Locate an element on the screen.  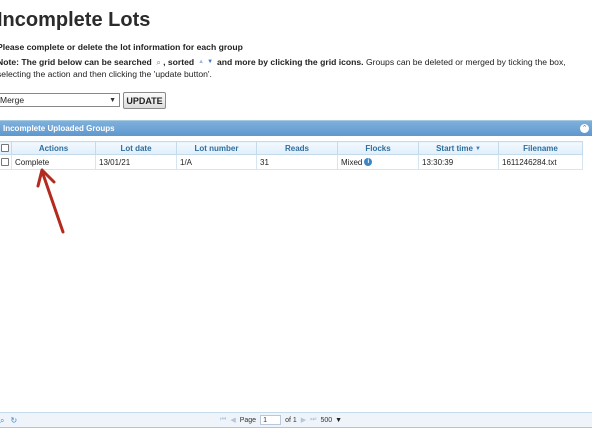
collapse-icon: ⌃ is located at coordinates (584, 128).